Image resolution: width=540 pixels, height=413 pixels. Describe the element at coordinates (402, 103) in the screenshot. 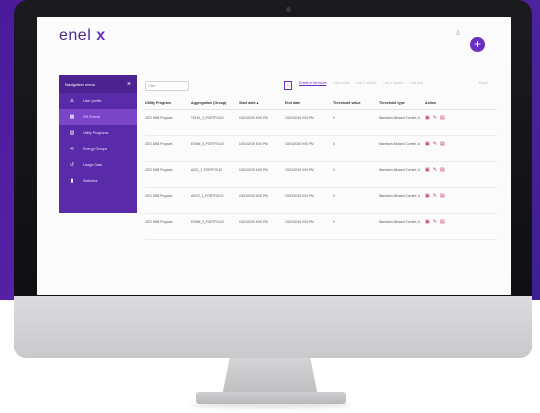

I see `col-threshold-type: Threshold type` at that location.